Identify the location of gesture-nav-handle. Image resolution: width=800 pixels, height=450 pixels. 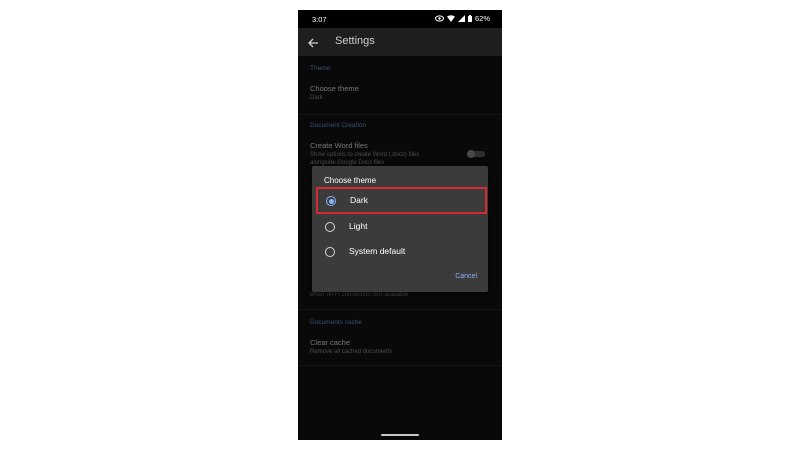
(400, 435).